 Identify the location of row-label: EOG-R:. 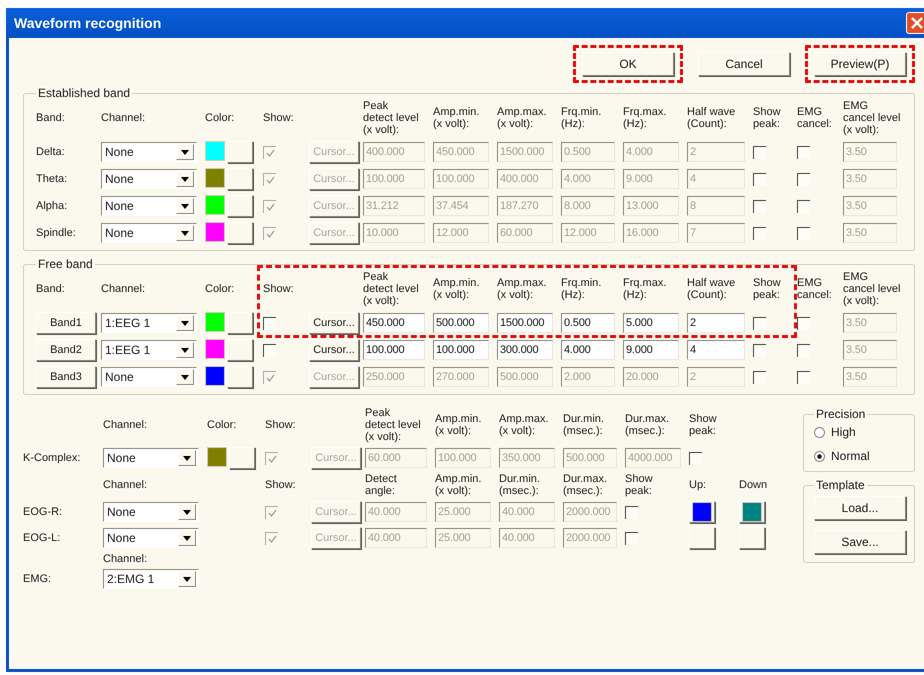
(42, 512).